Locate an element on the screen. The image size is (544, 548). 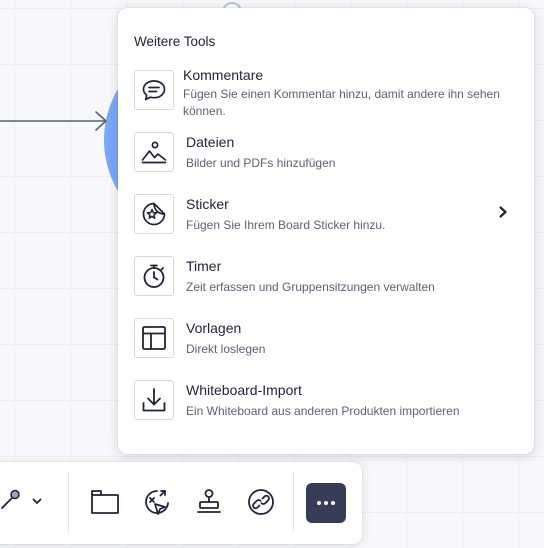
menu-item-files: Dateien Bilder und PDFs hinzufügen is located at coordinates (326, 161).